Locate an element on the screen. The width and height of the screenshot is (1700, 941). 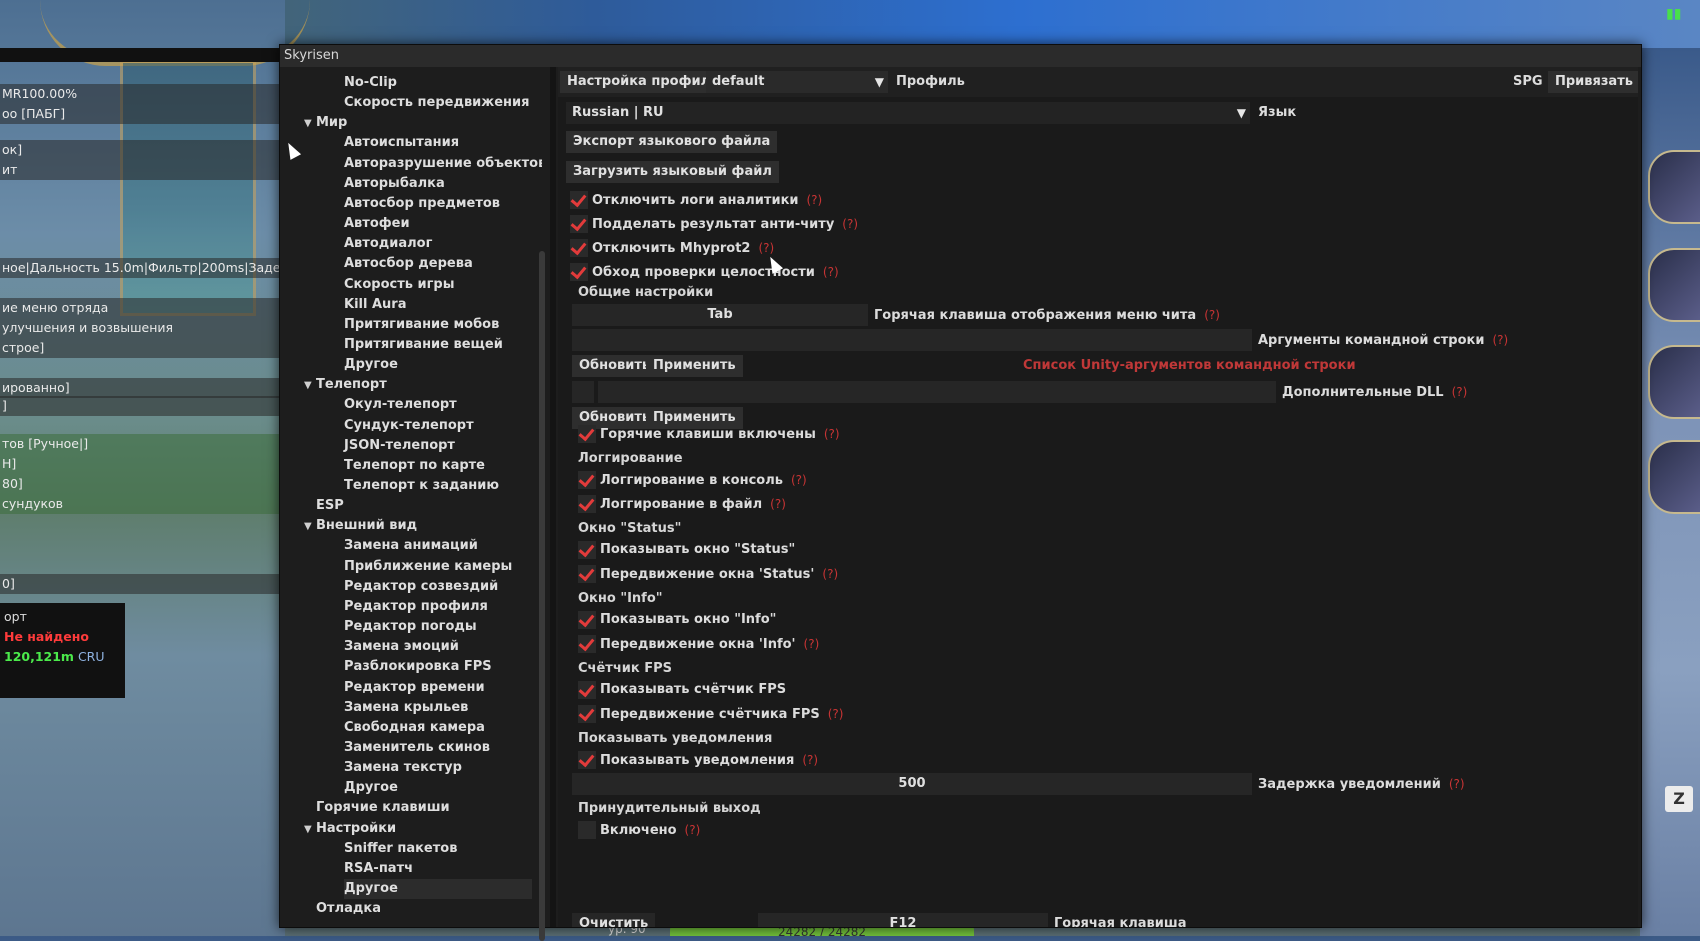
tree-item: Замена крыльев is located at coordinates (438, 708).